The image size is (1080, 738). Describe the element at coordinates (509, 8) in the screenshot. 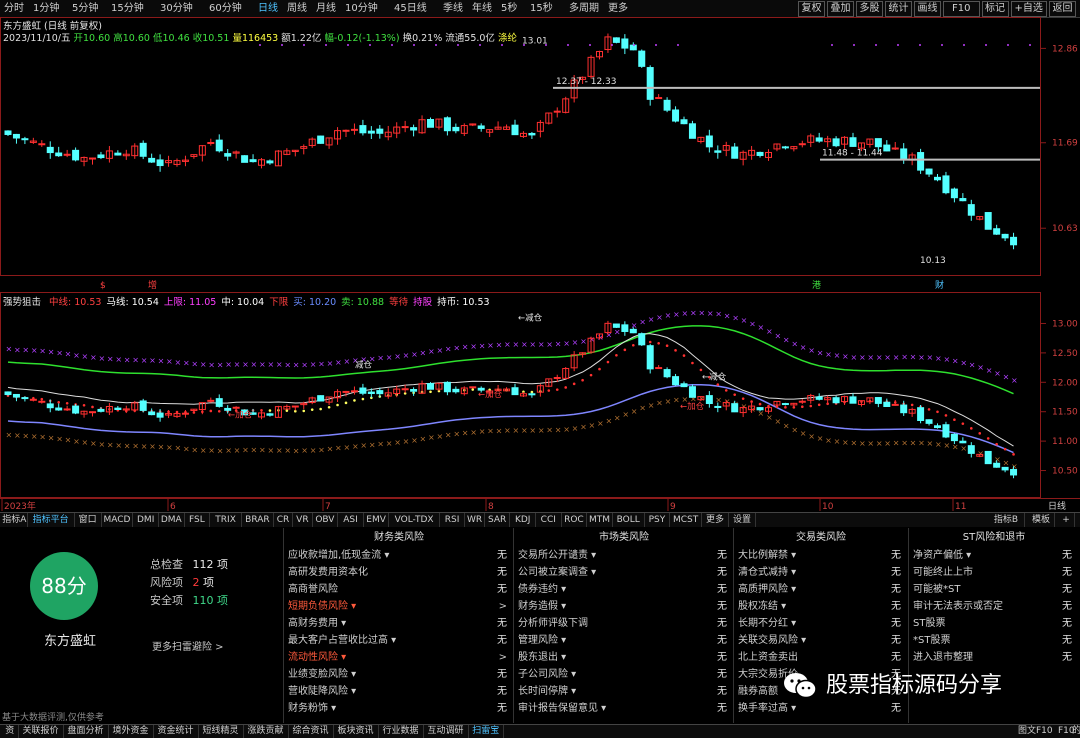

I see `timeframe-tab: 5秒` at that location.